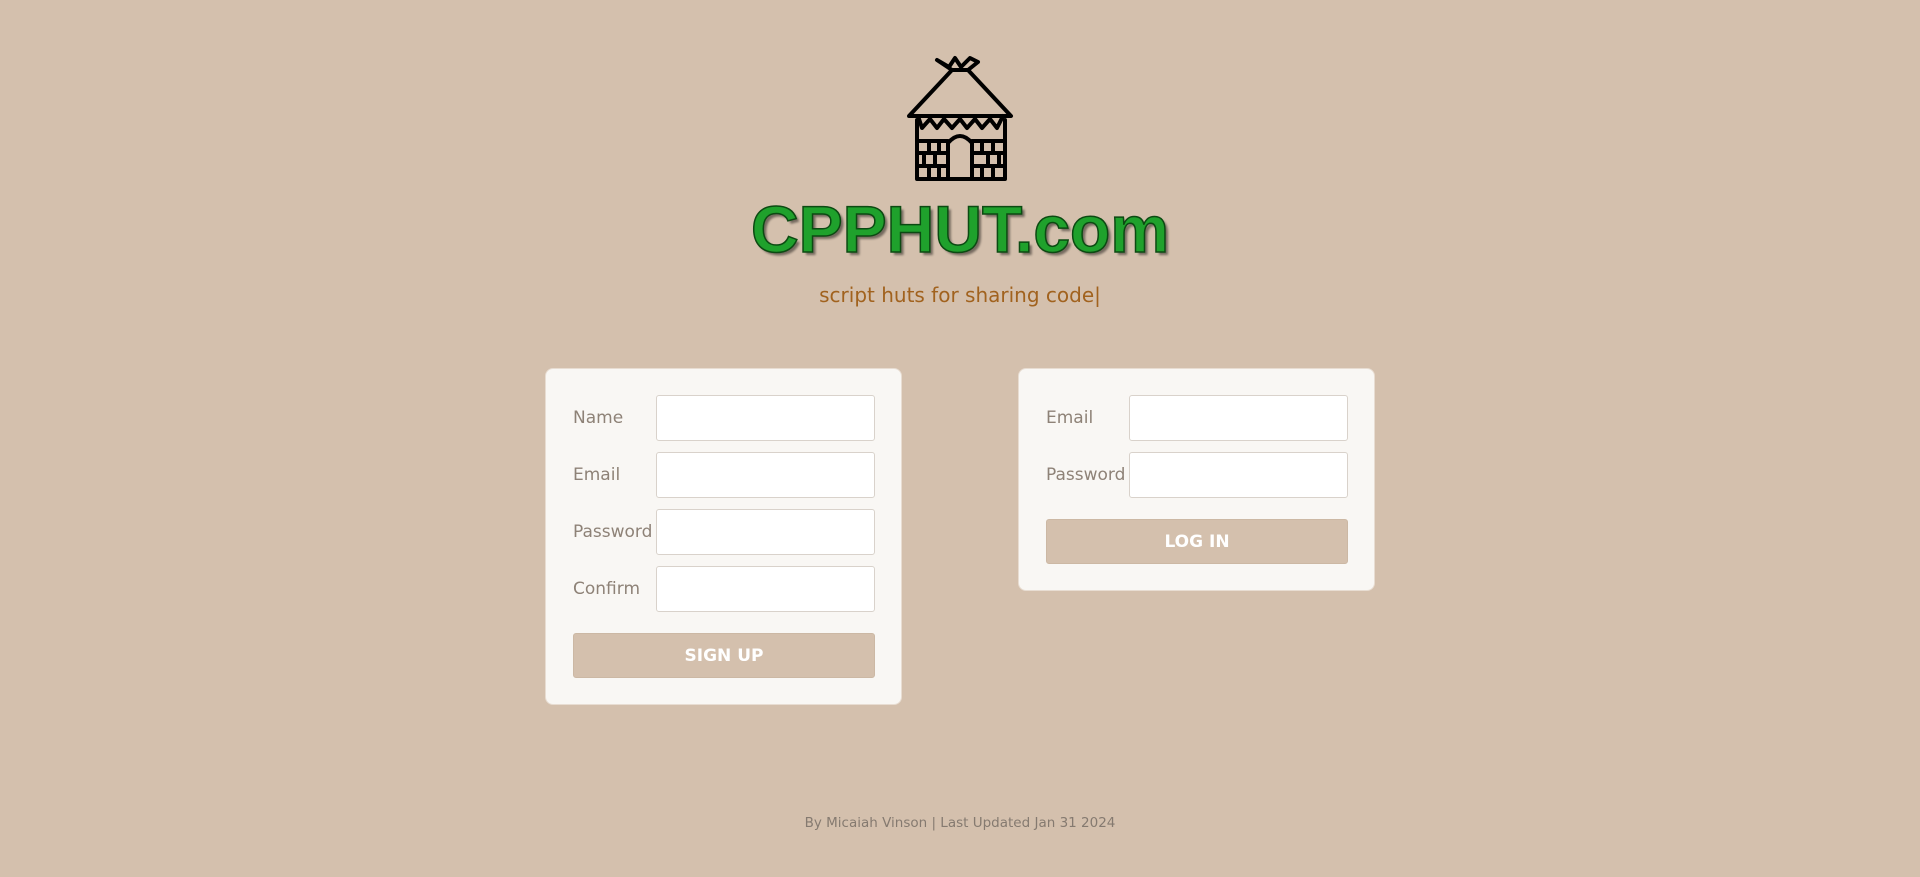 This screenshot has height=877, width=1920. I want to click on tagline: script huts for sharing code|, so click(960, 295).